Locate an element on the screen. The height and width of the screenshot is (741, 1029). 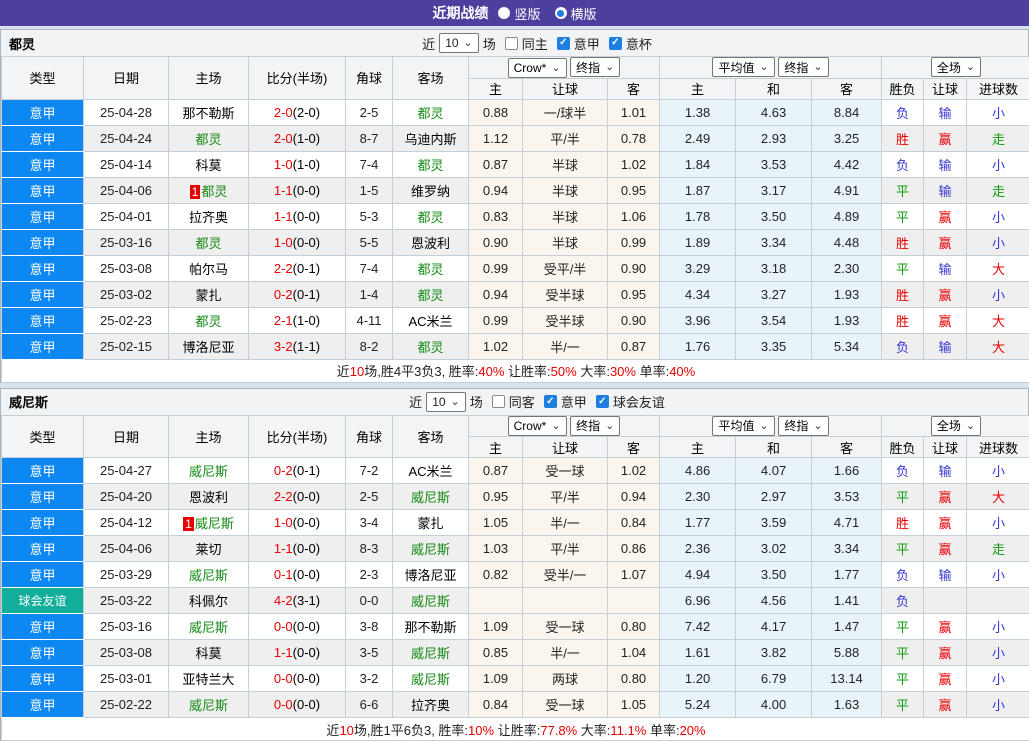
handicap-group-header: Crow*⌄ 终指⌄ is located at coordinates (564, 68).